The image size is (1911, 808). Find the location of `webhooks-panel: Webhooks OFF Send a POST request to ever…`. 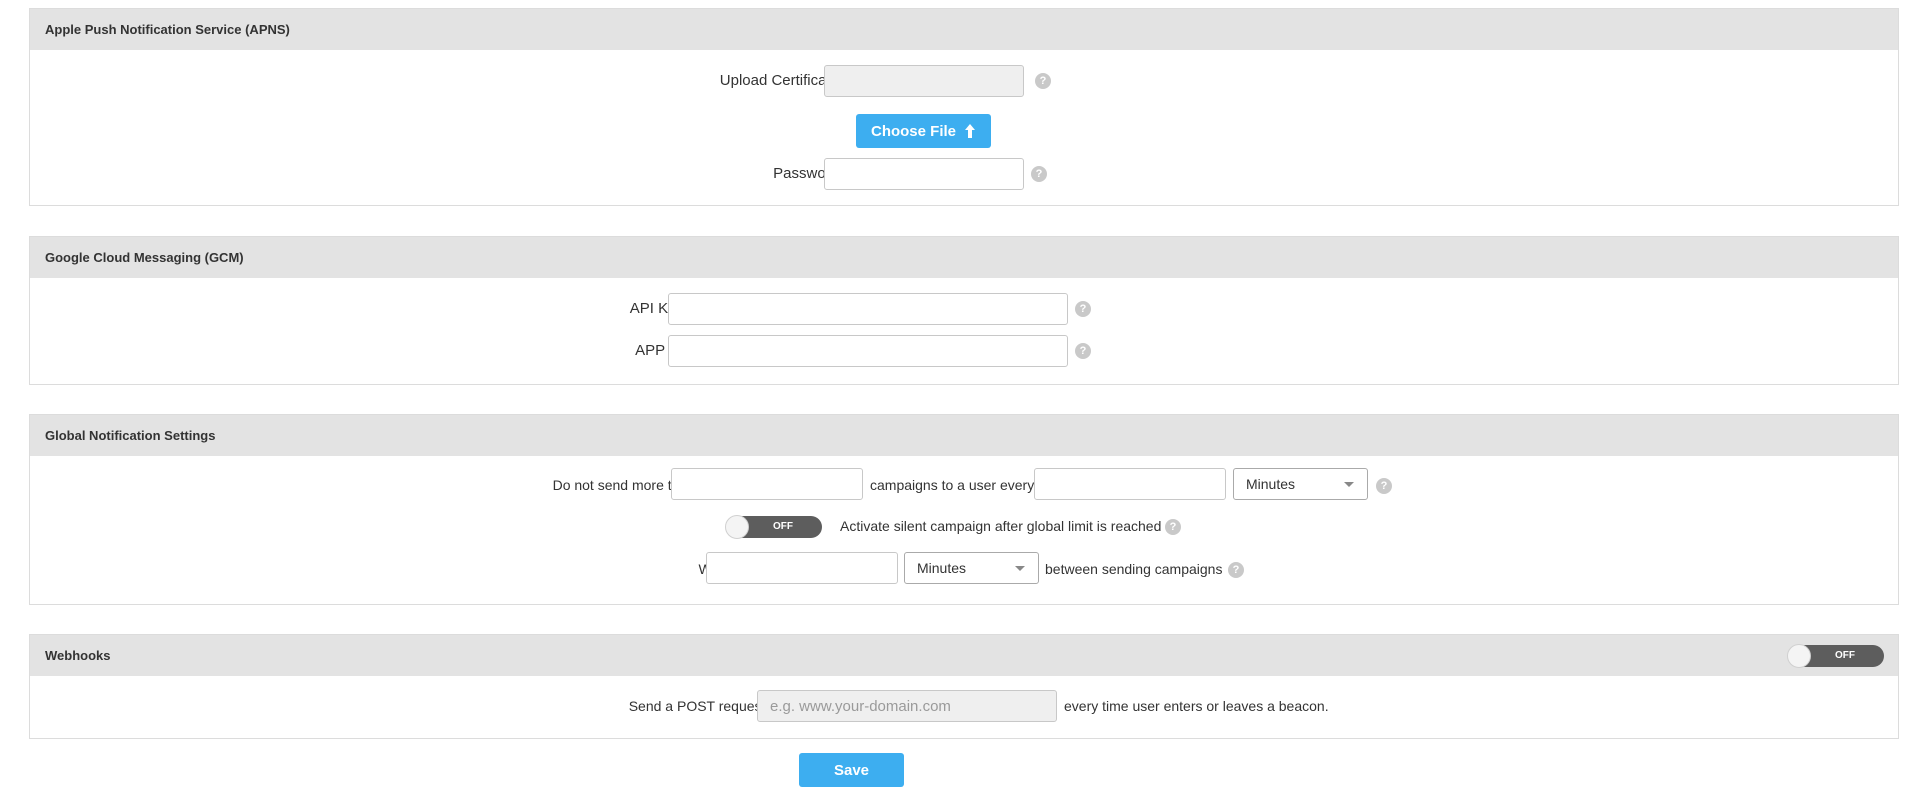

webhooks-panel: Webhooks OFF Send a POST request to ever… is located at coordinates (964, 686).